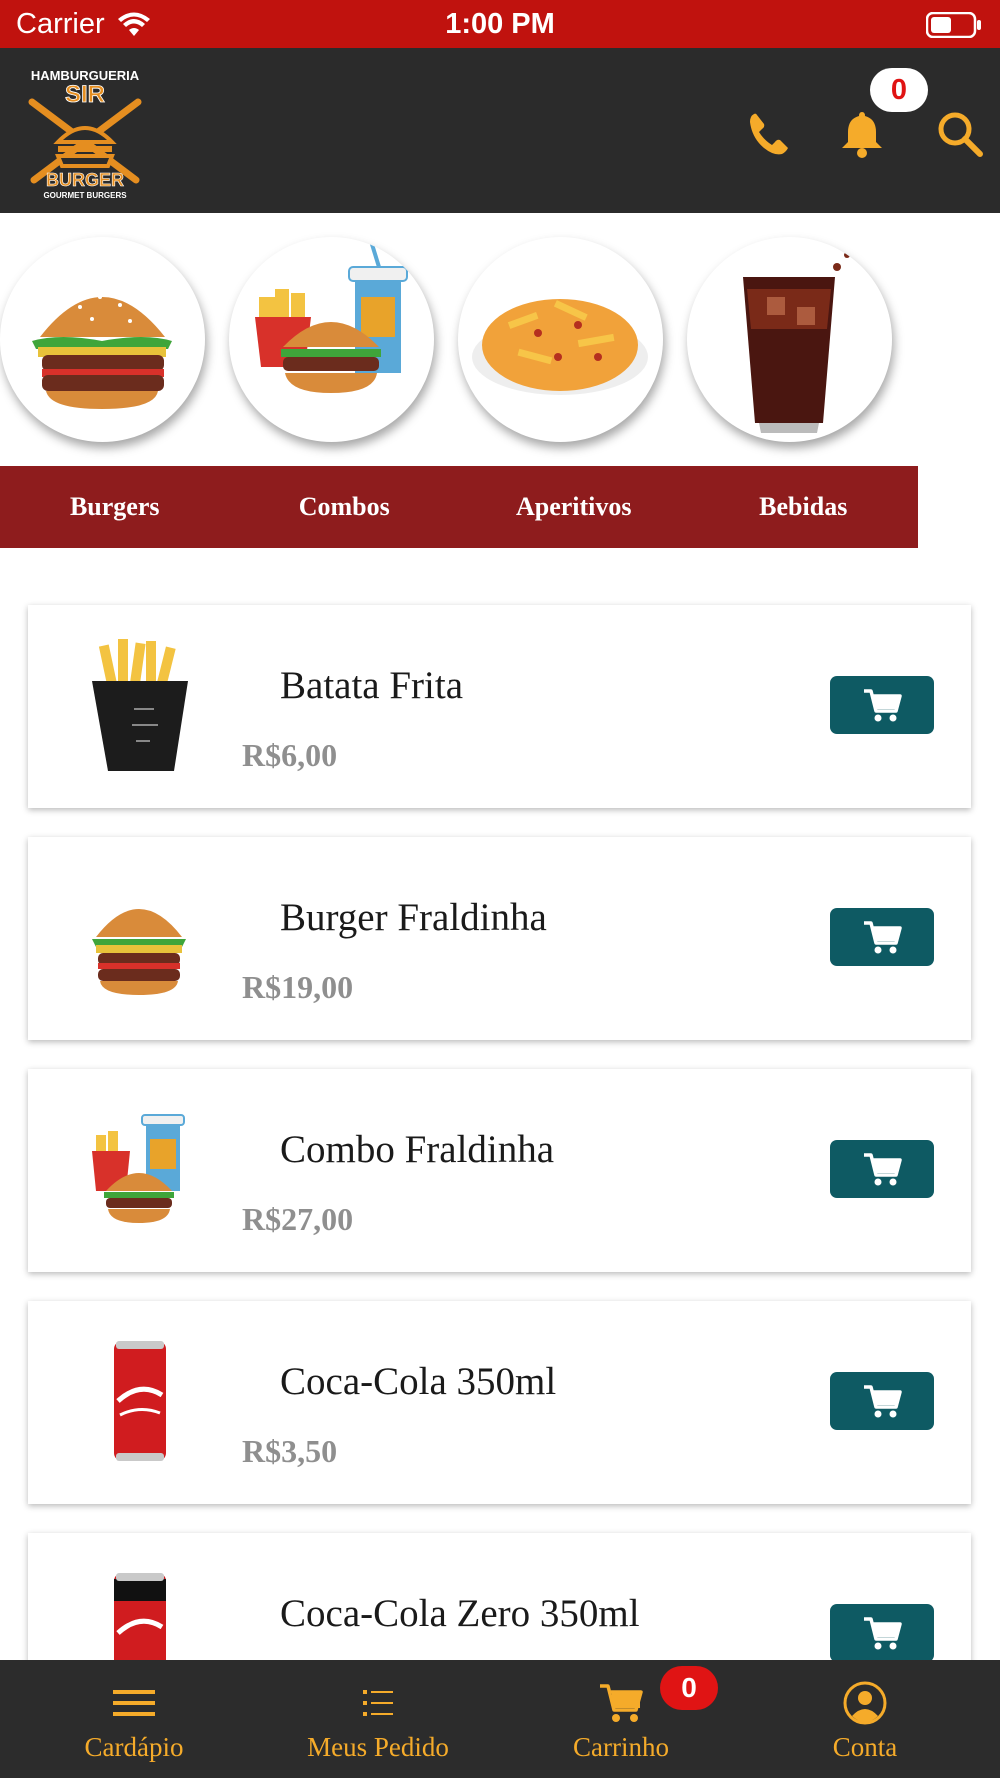 Image resolution: width=1000 pixels, height=1778 pixels. I want to click on tab-bebidas: Bebidas, so click(804, 507).